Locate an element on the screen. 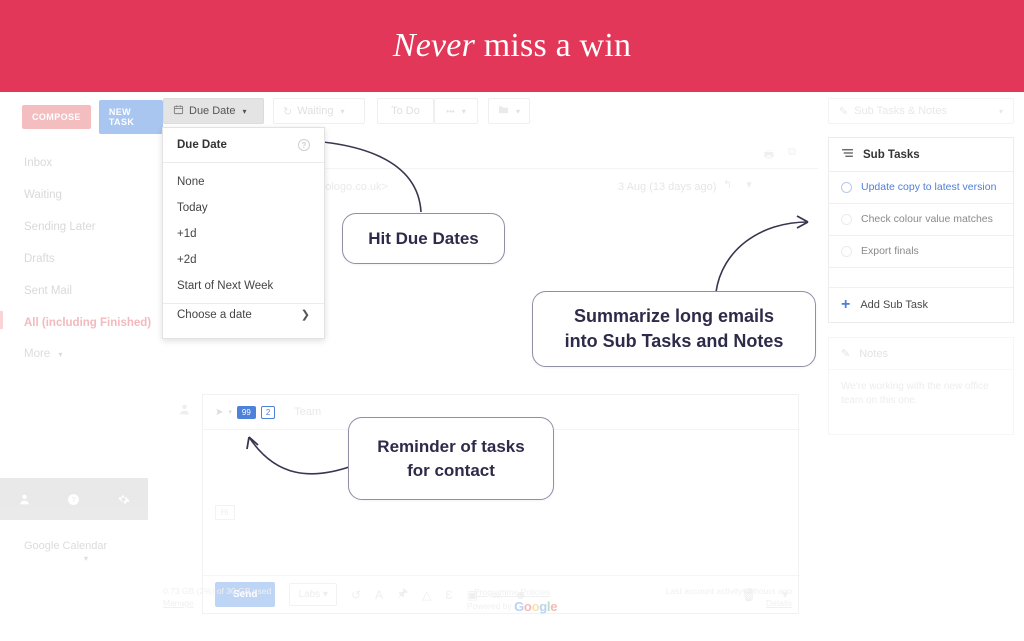  compose-button: COMPOSE is located at coordinates (56, 117).